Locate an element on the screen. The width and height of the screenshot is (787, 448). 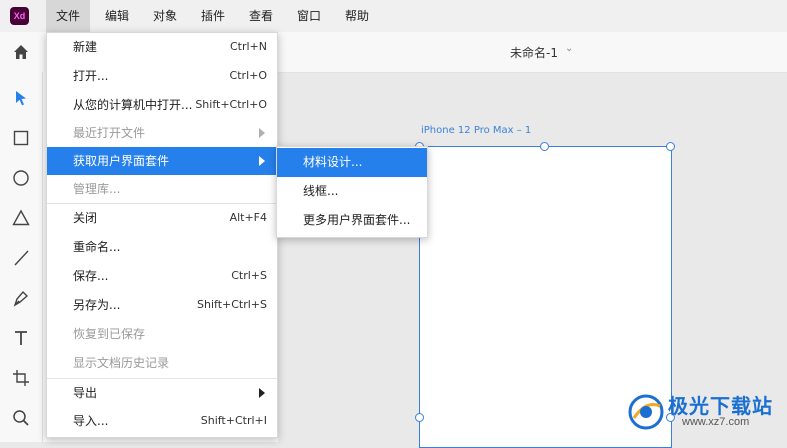
xd-app-icon: Xd is located at coordinates (19, 16).